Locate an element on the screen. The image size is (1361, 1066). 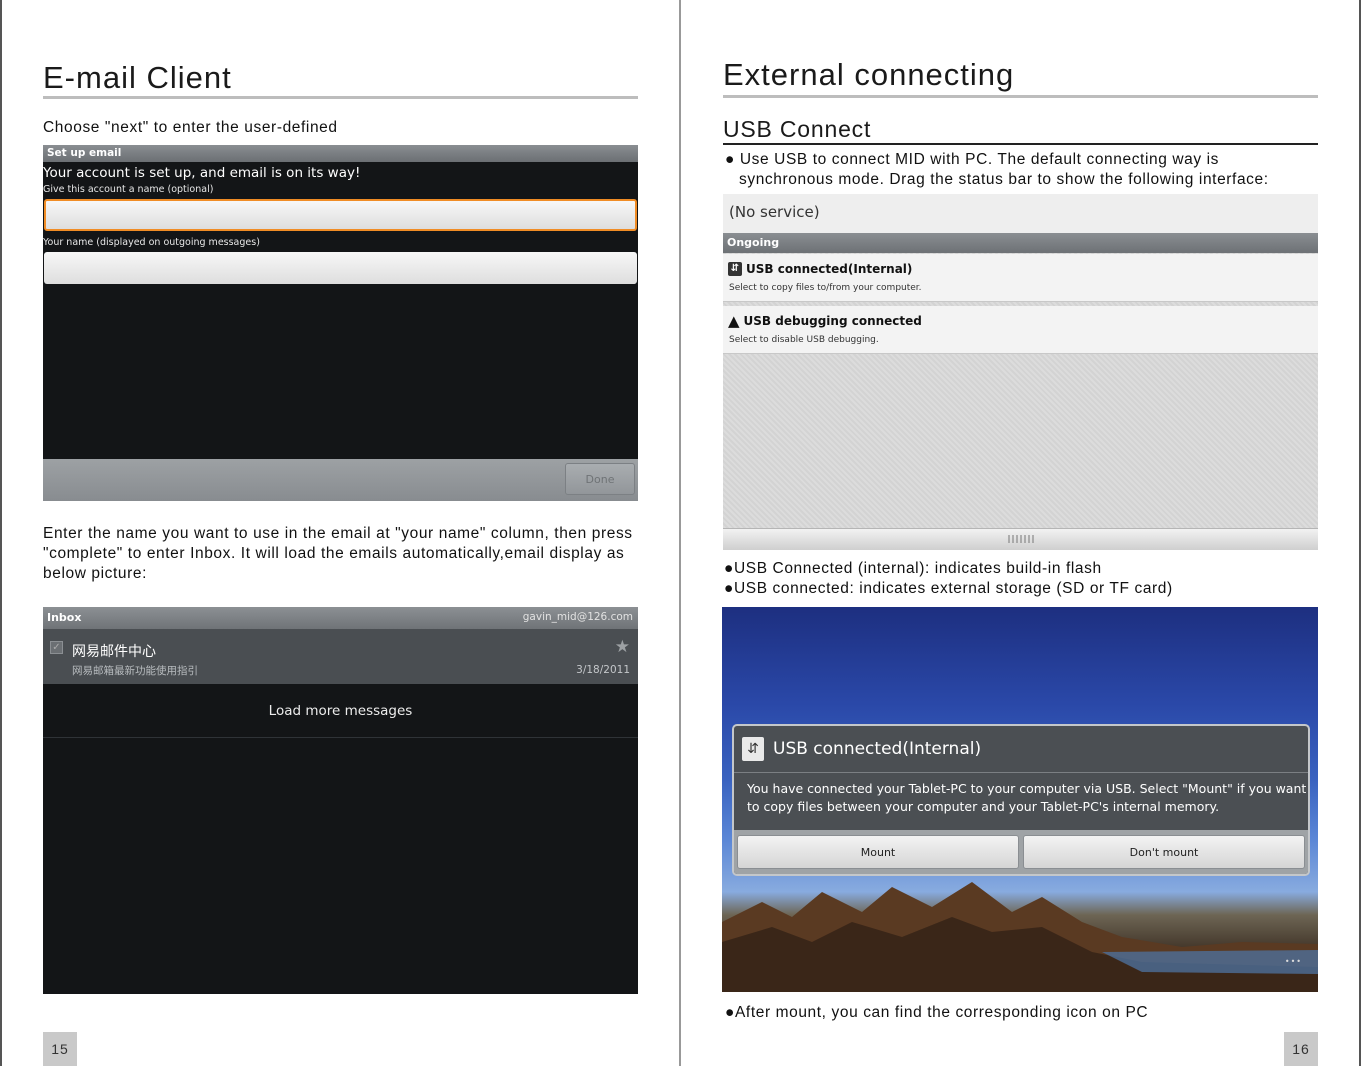
status-drag-handle is located at coordinates (1020, 539).